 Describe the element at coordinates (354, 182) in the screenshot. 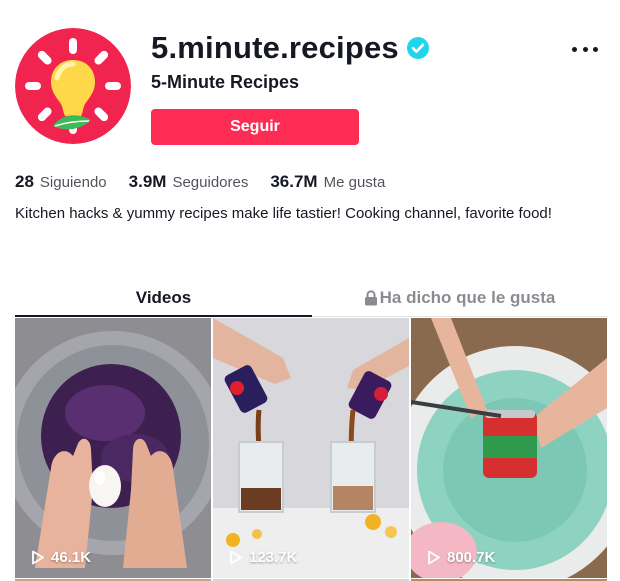

I see `stat-label: Me gusta` at that location.